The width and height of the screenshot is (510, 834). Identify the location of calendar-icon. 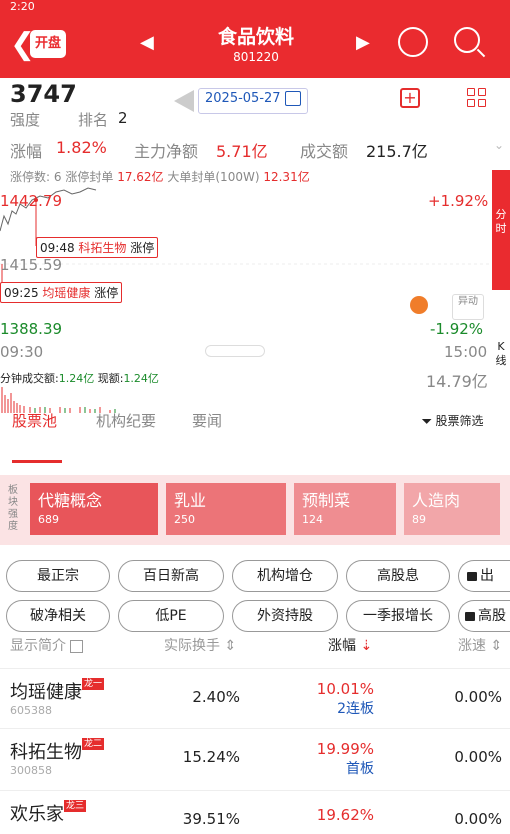
(292, 98).